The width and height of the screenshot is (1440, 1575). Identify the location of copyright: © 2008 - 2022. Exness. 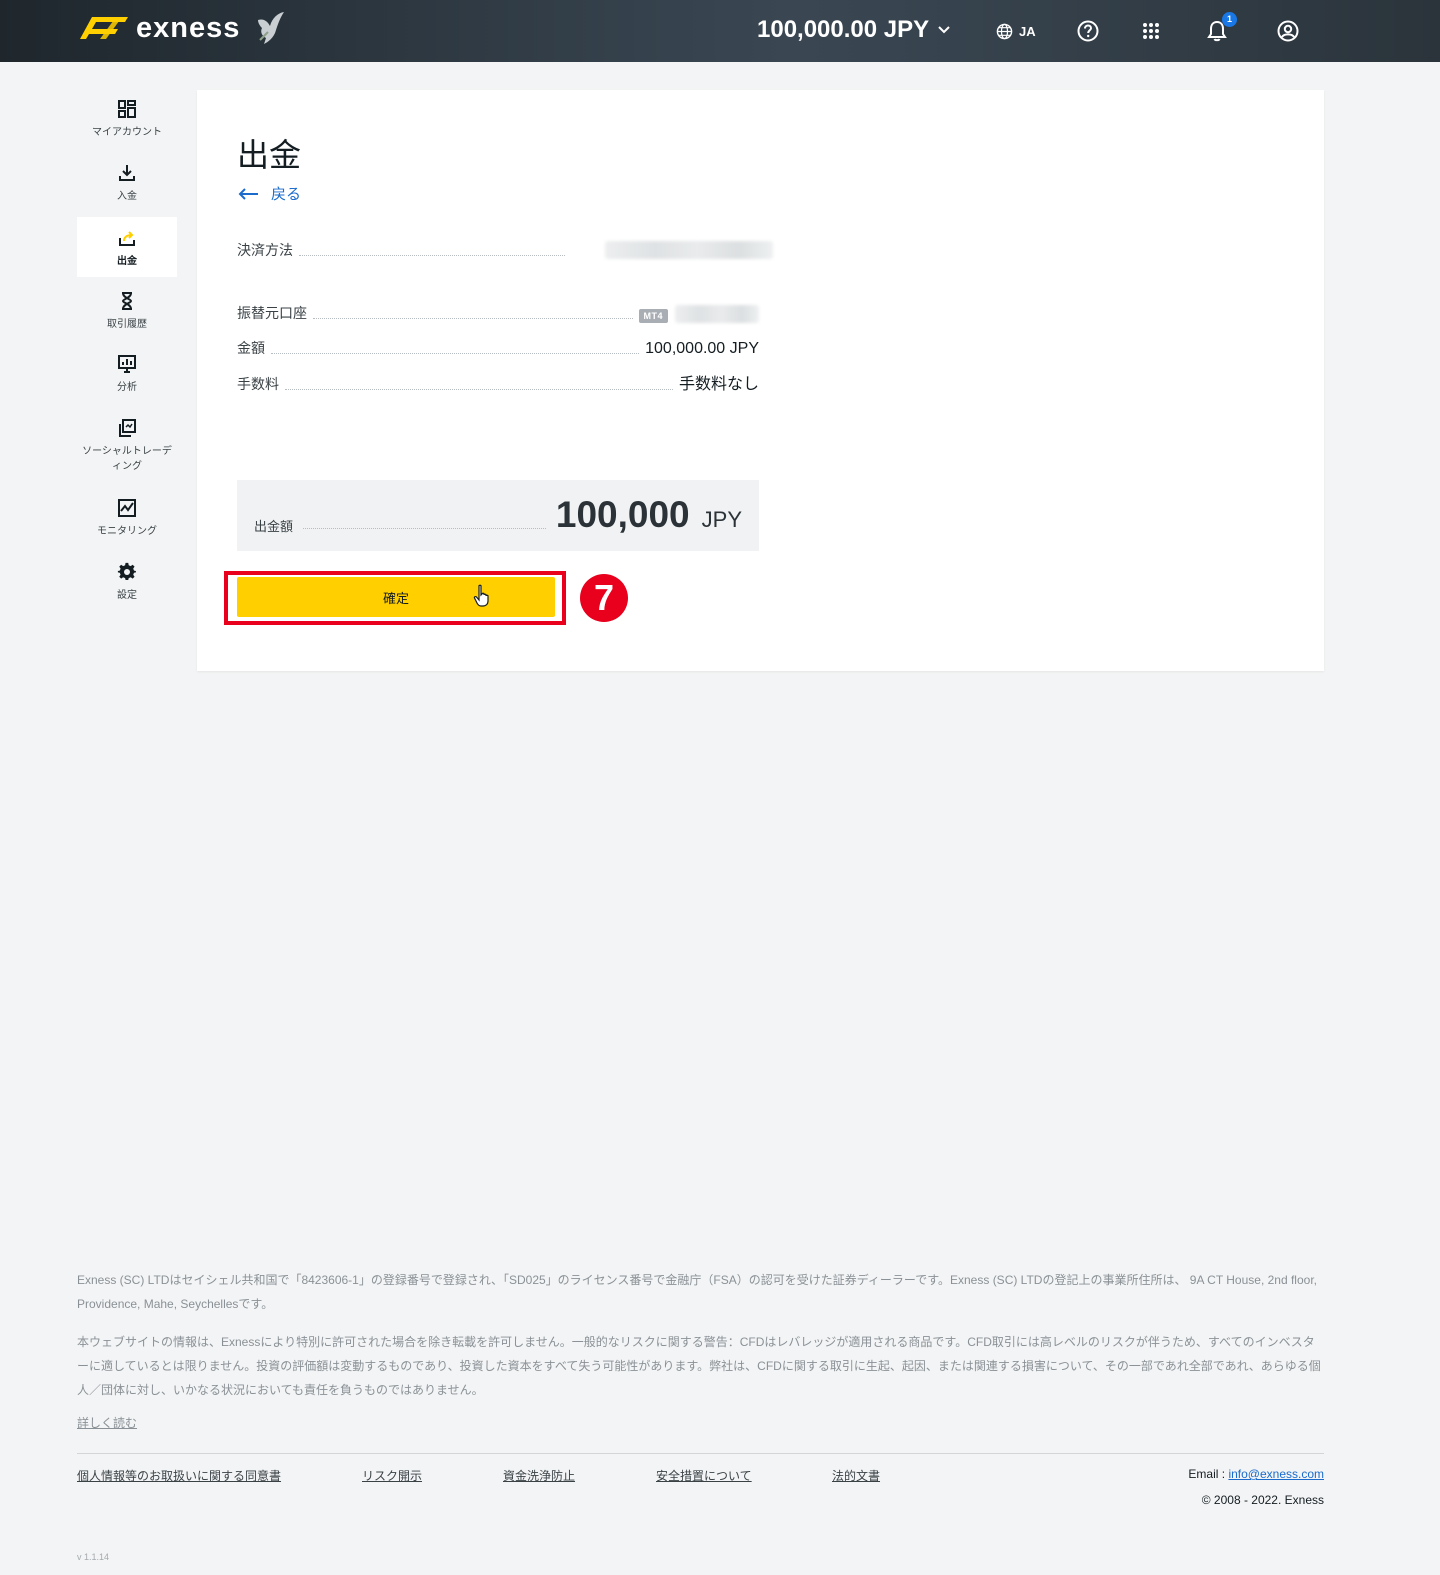
(1262, 1500).